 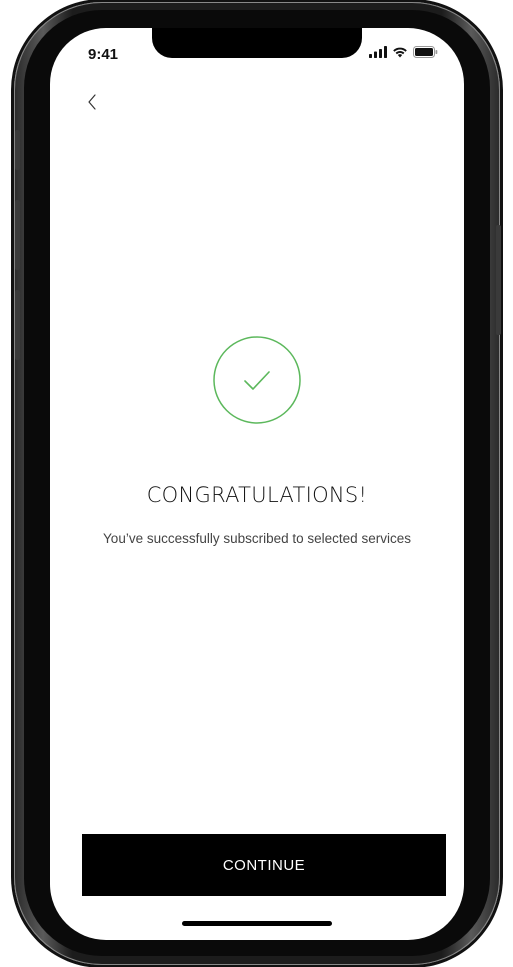 I want to click on signal-icon, so click(x=378, y=54).